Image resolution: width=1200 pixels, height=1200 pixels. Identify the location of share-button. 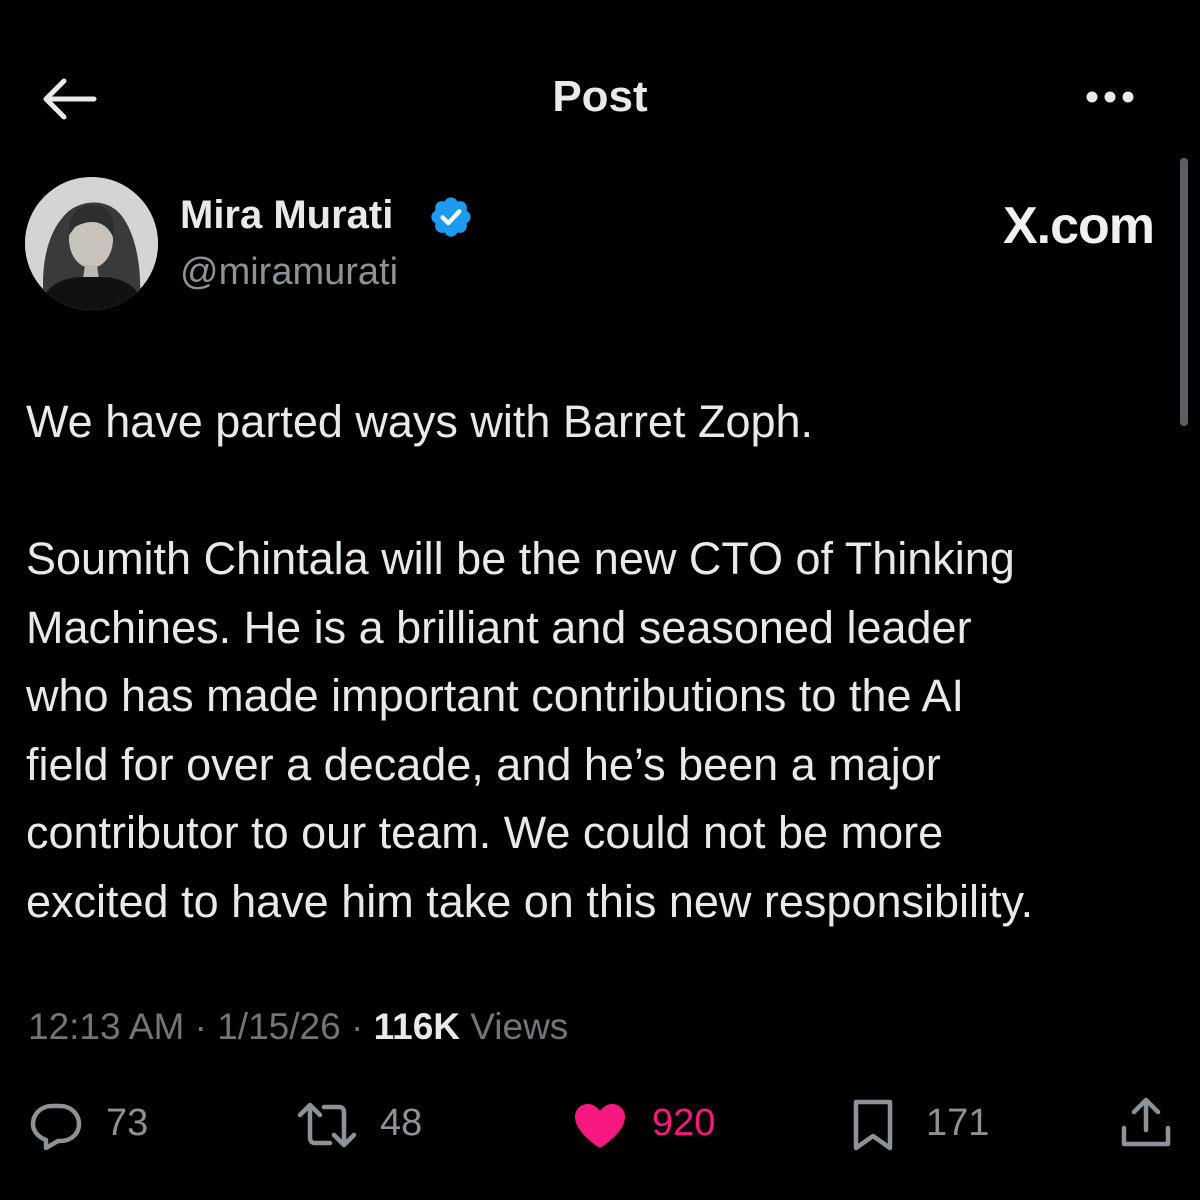
(1148, 1125).